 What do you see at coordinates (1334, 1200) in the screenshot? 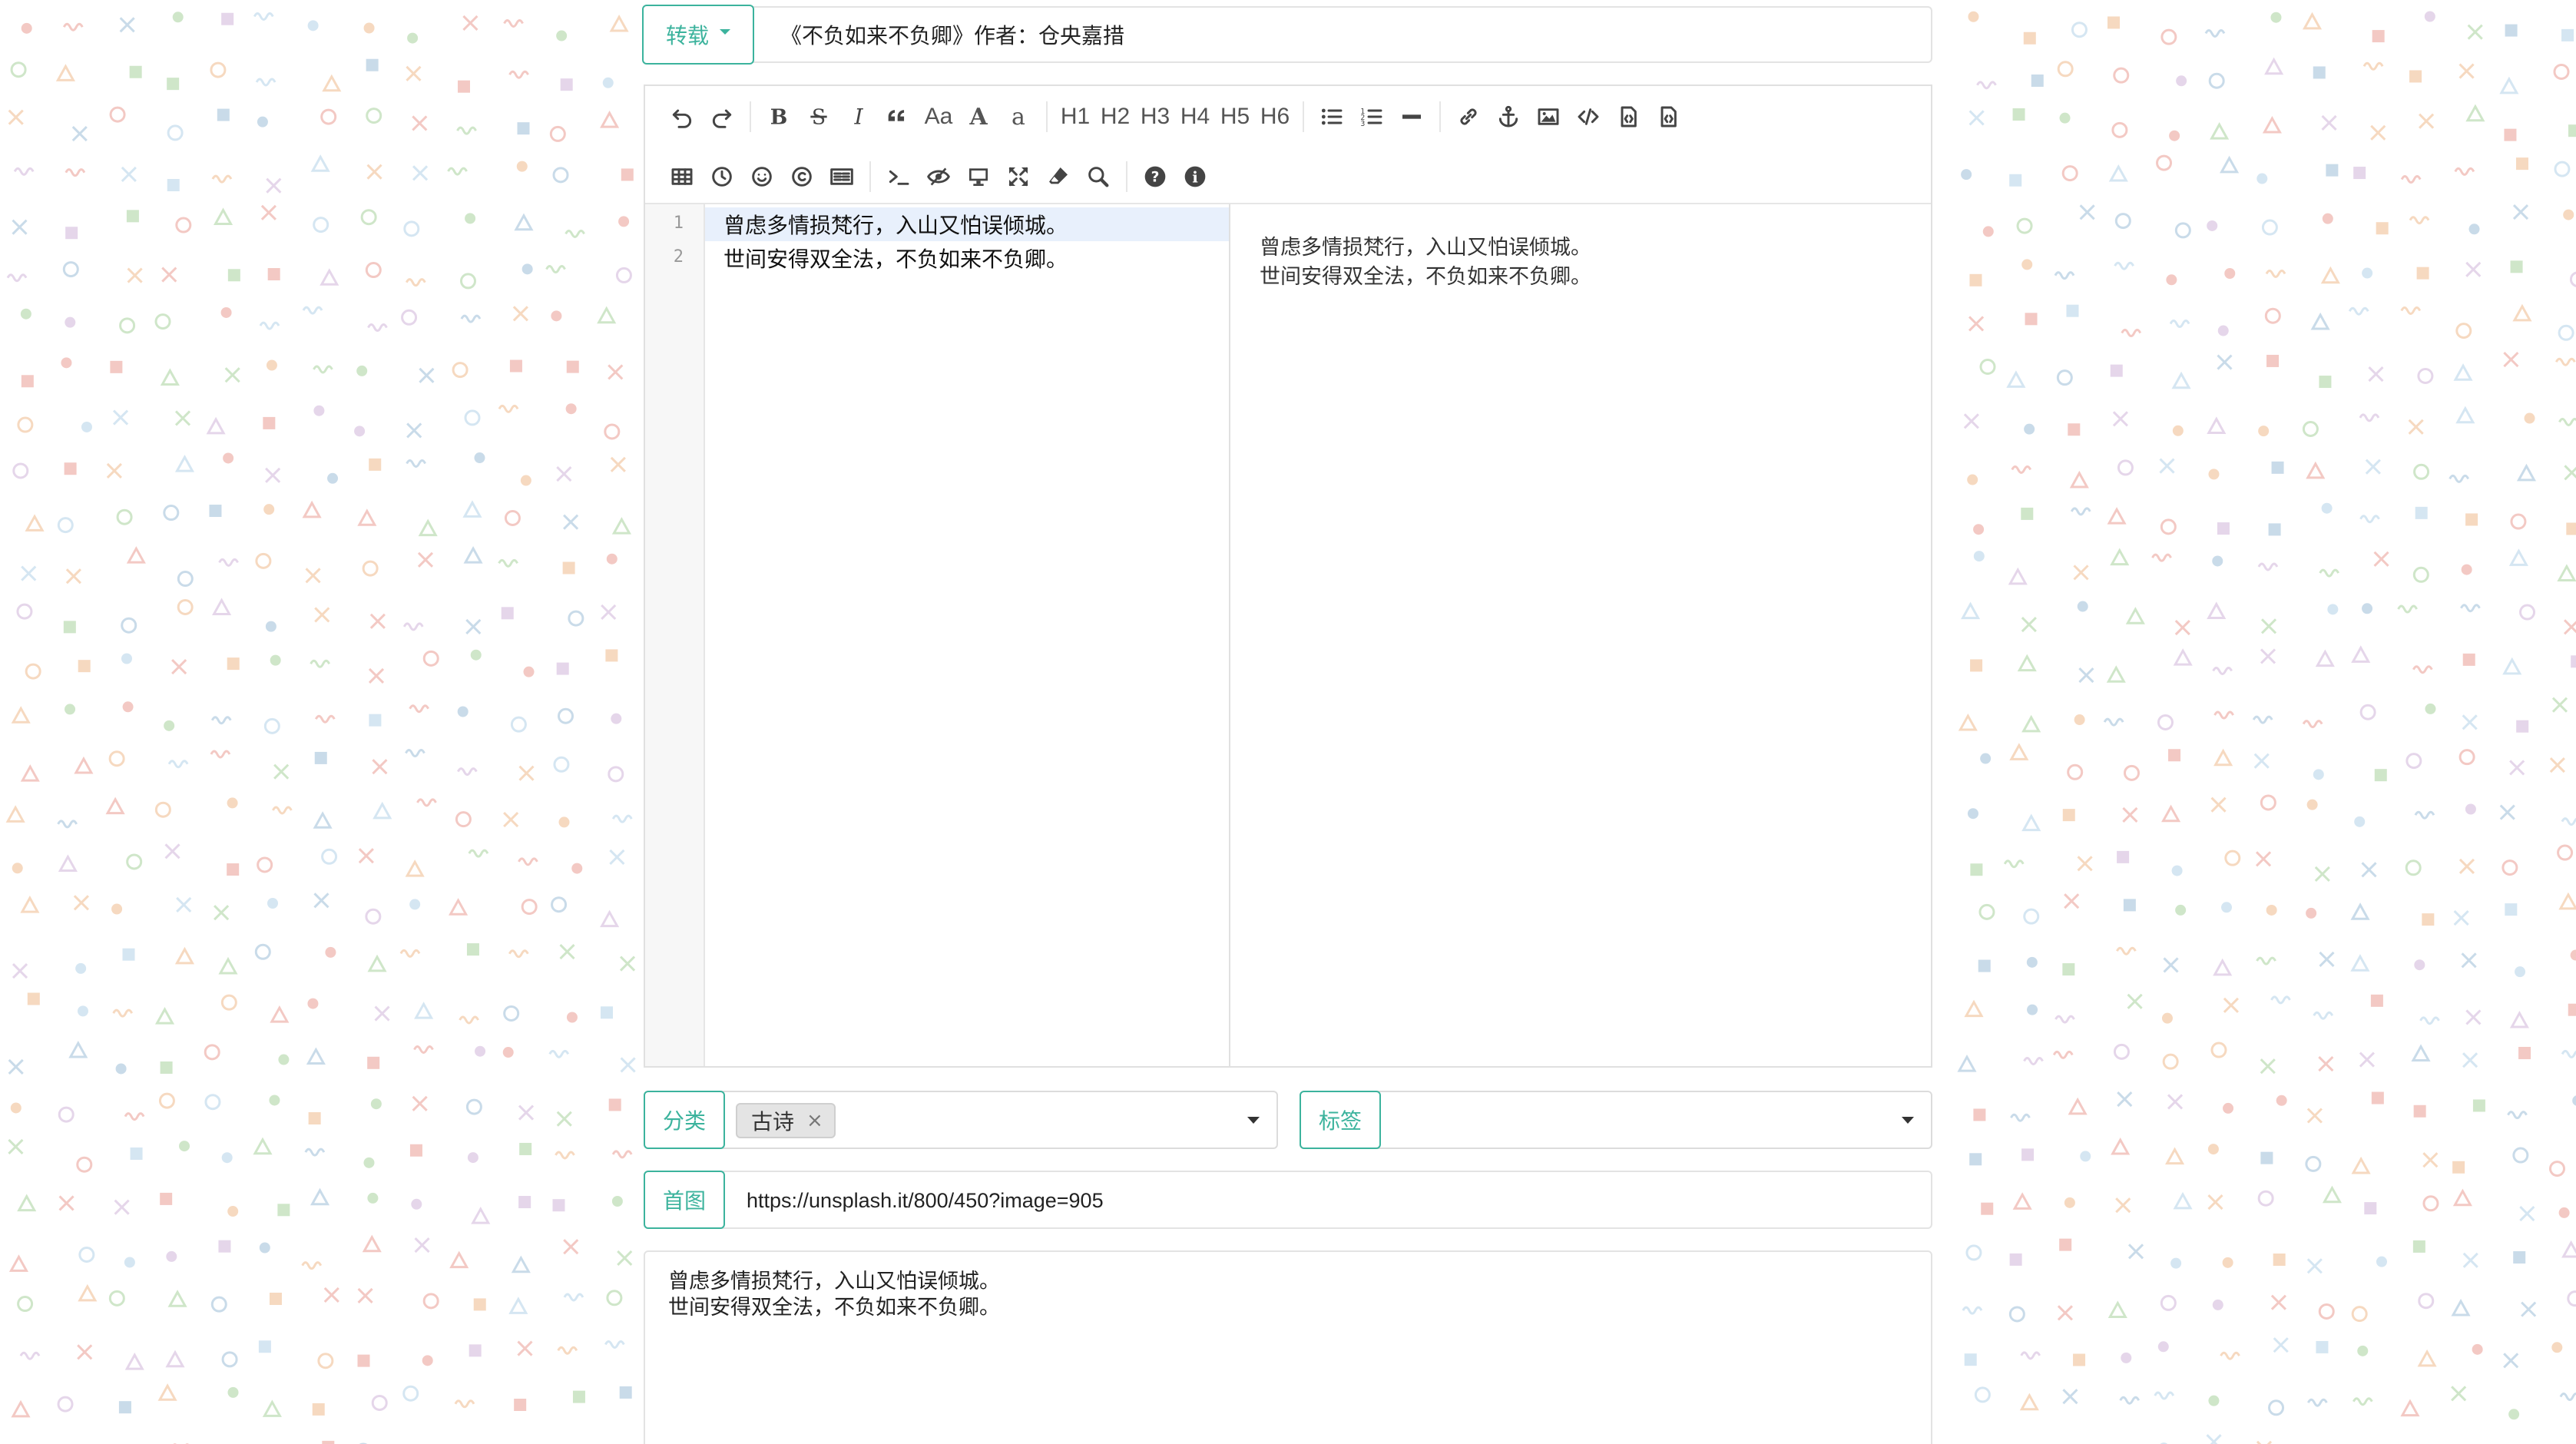
I see `cover-image-url-input` at bounding box center [1334, 1200].